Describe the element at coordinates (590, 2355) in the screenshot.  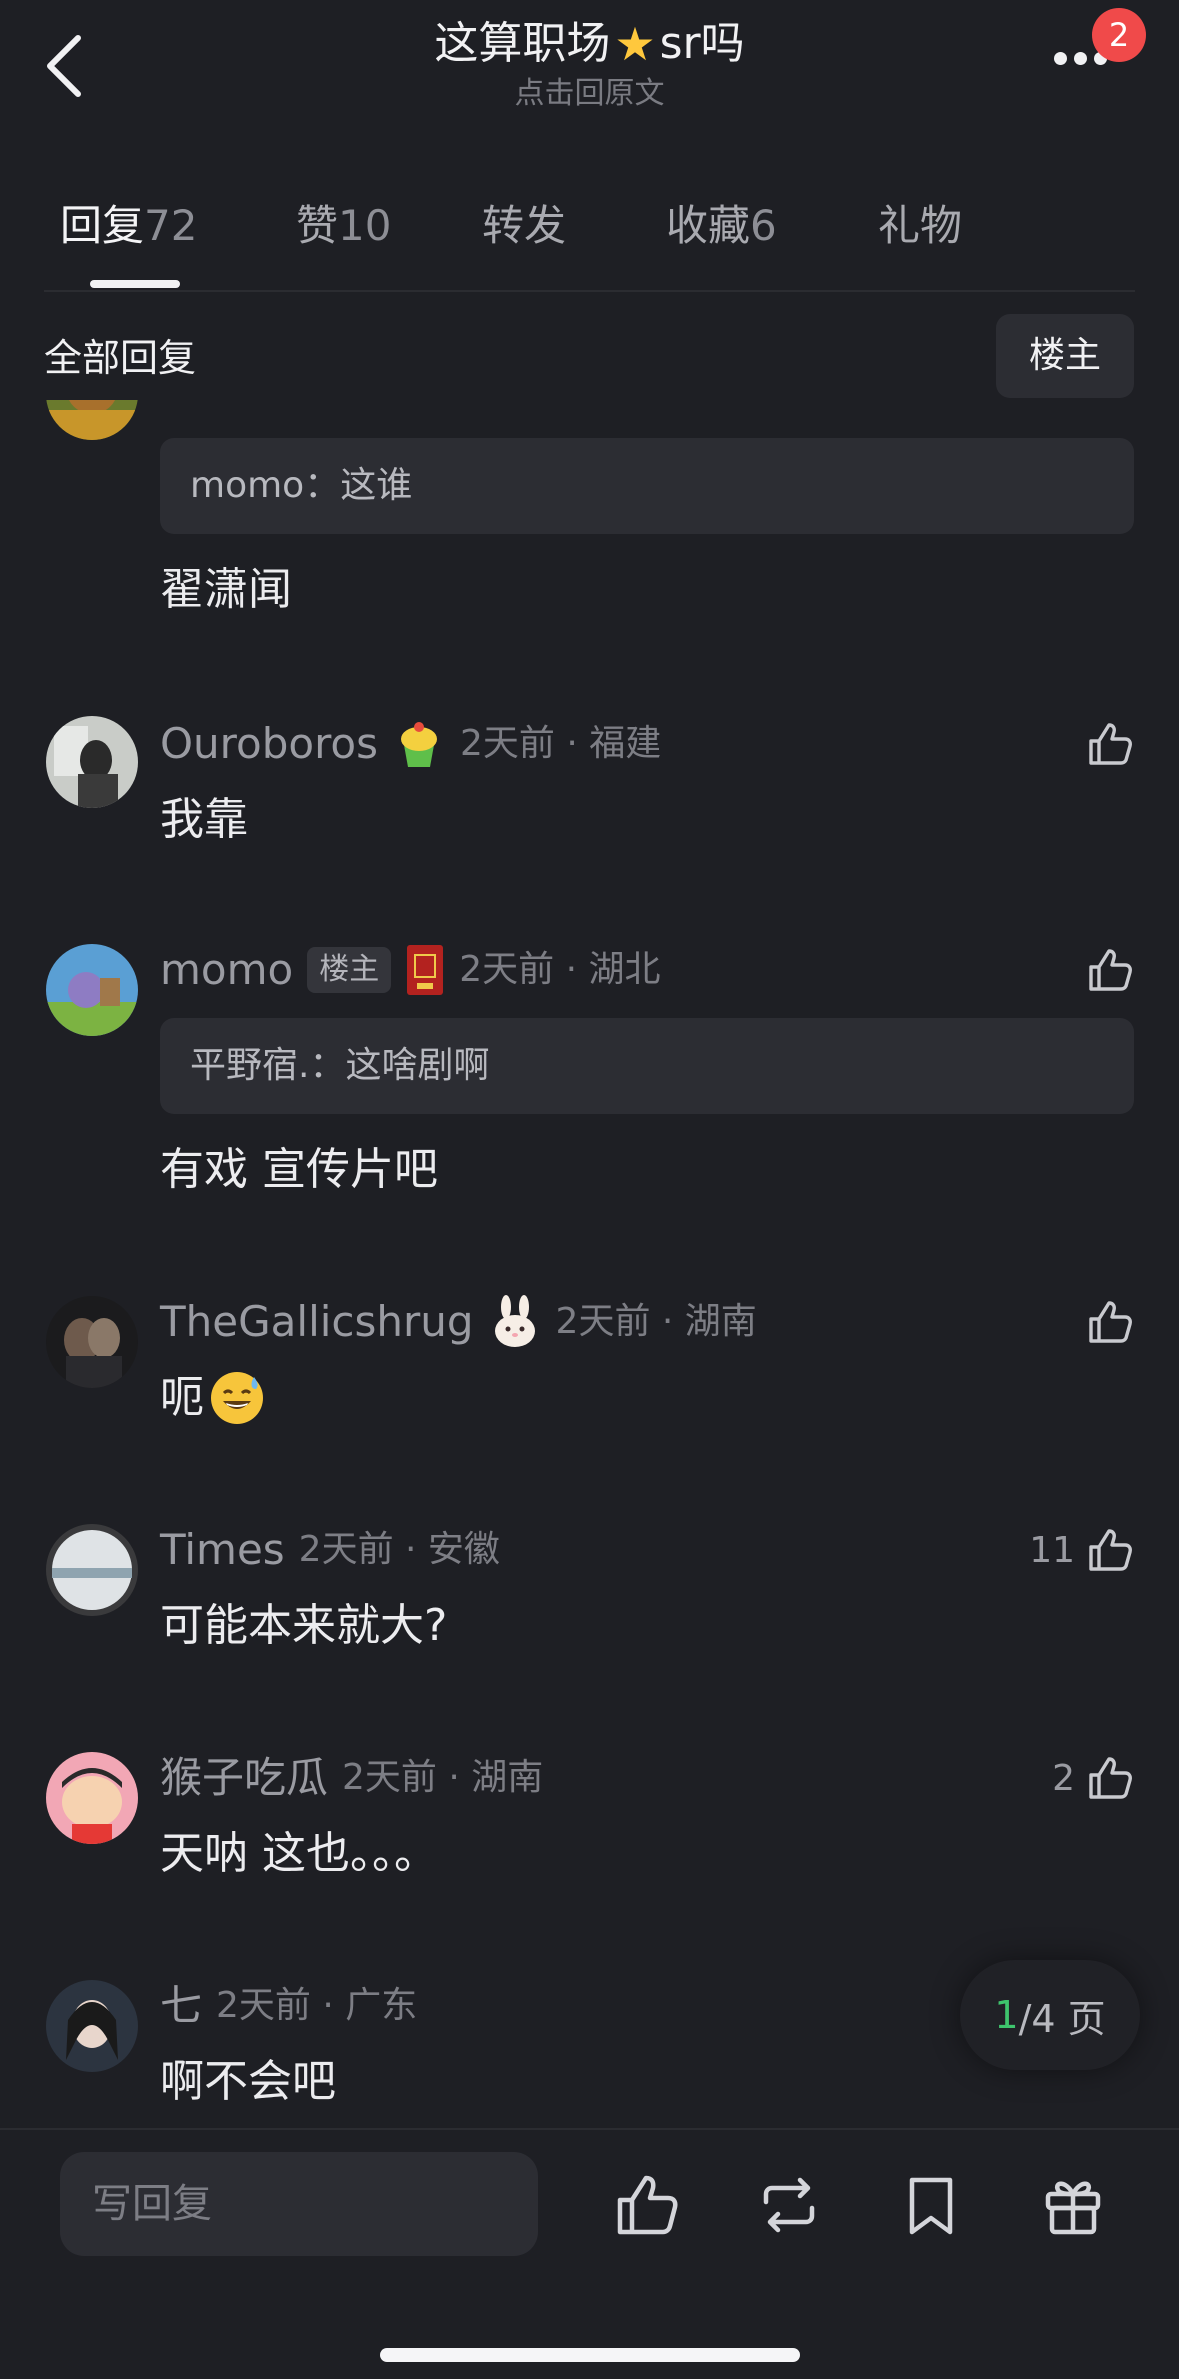
I see `home-indicator` at that location.